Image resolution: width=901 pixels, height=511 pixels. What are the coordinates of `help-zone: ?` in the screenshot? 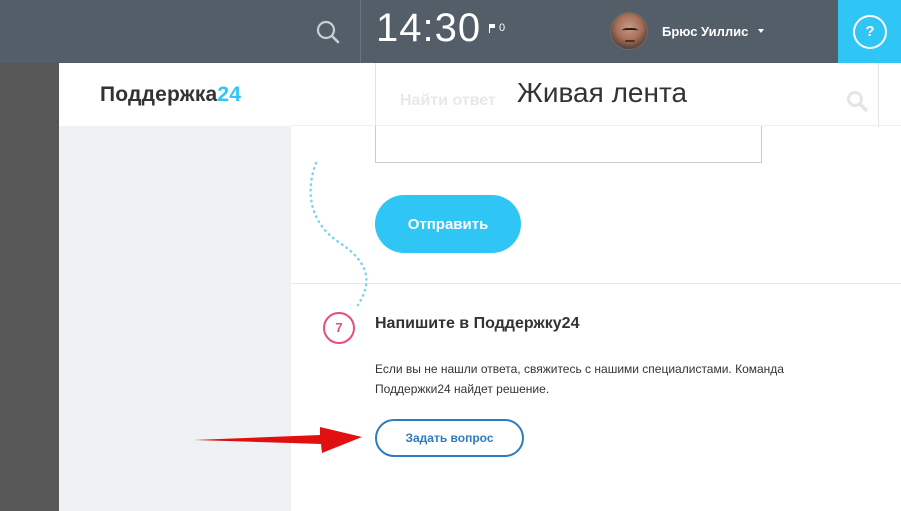 It's located at (869, 31).